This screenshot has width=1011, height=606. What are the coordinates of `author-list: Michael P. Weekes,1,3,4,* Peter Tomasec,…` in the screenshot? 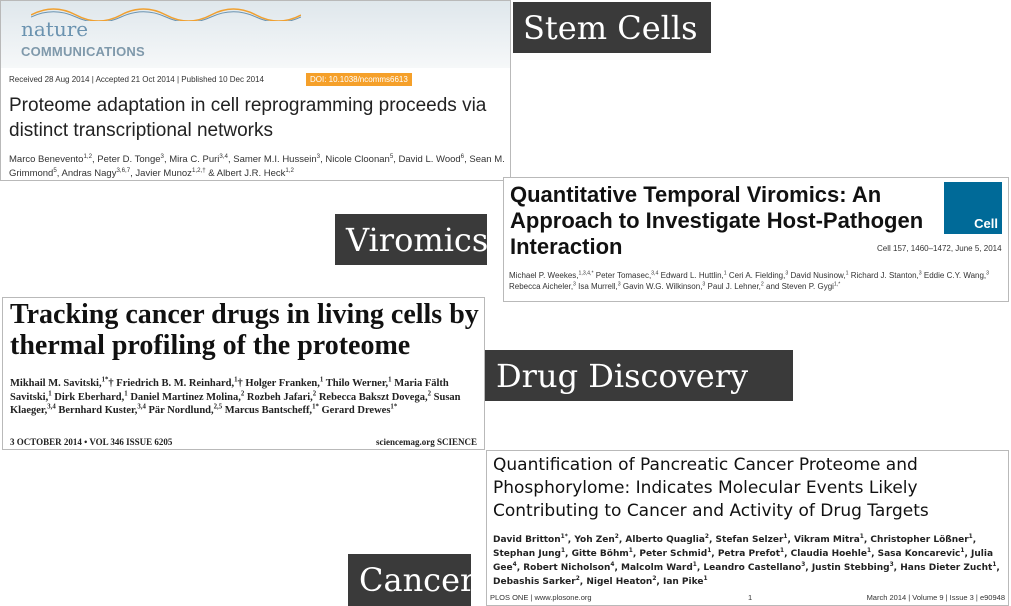 It's located at (749, 280).